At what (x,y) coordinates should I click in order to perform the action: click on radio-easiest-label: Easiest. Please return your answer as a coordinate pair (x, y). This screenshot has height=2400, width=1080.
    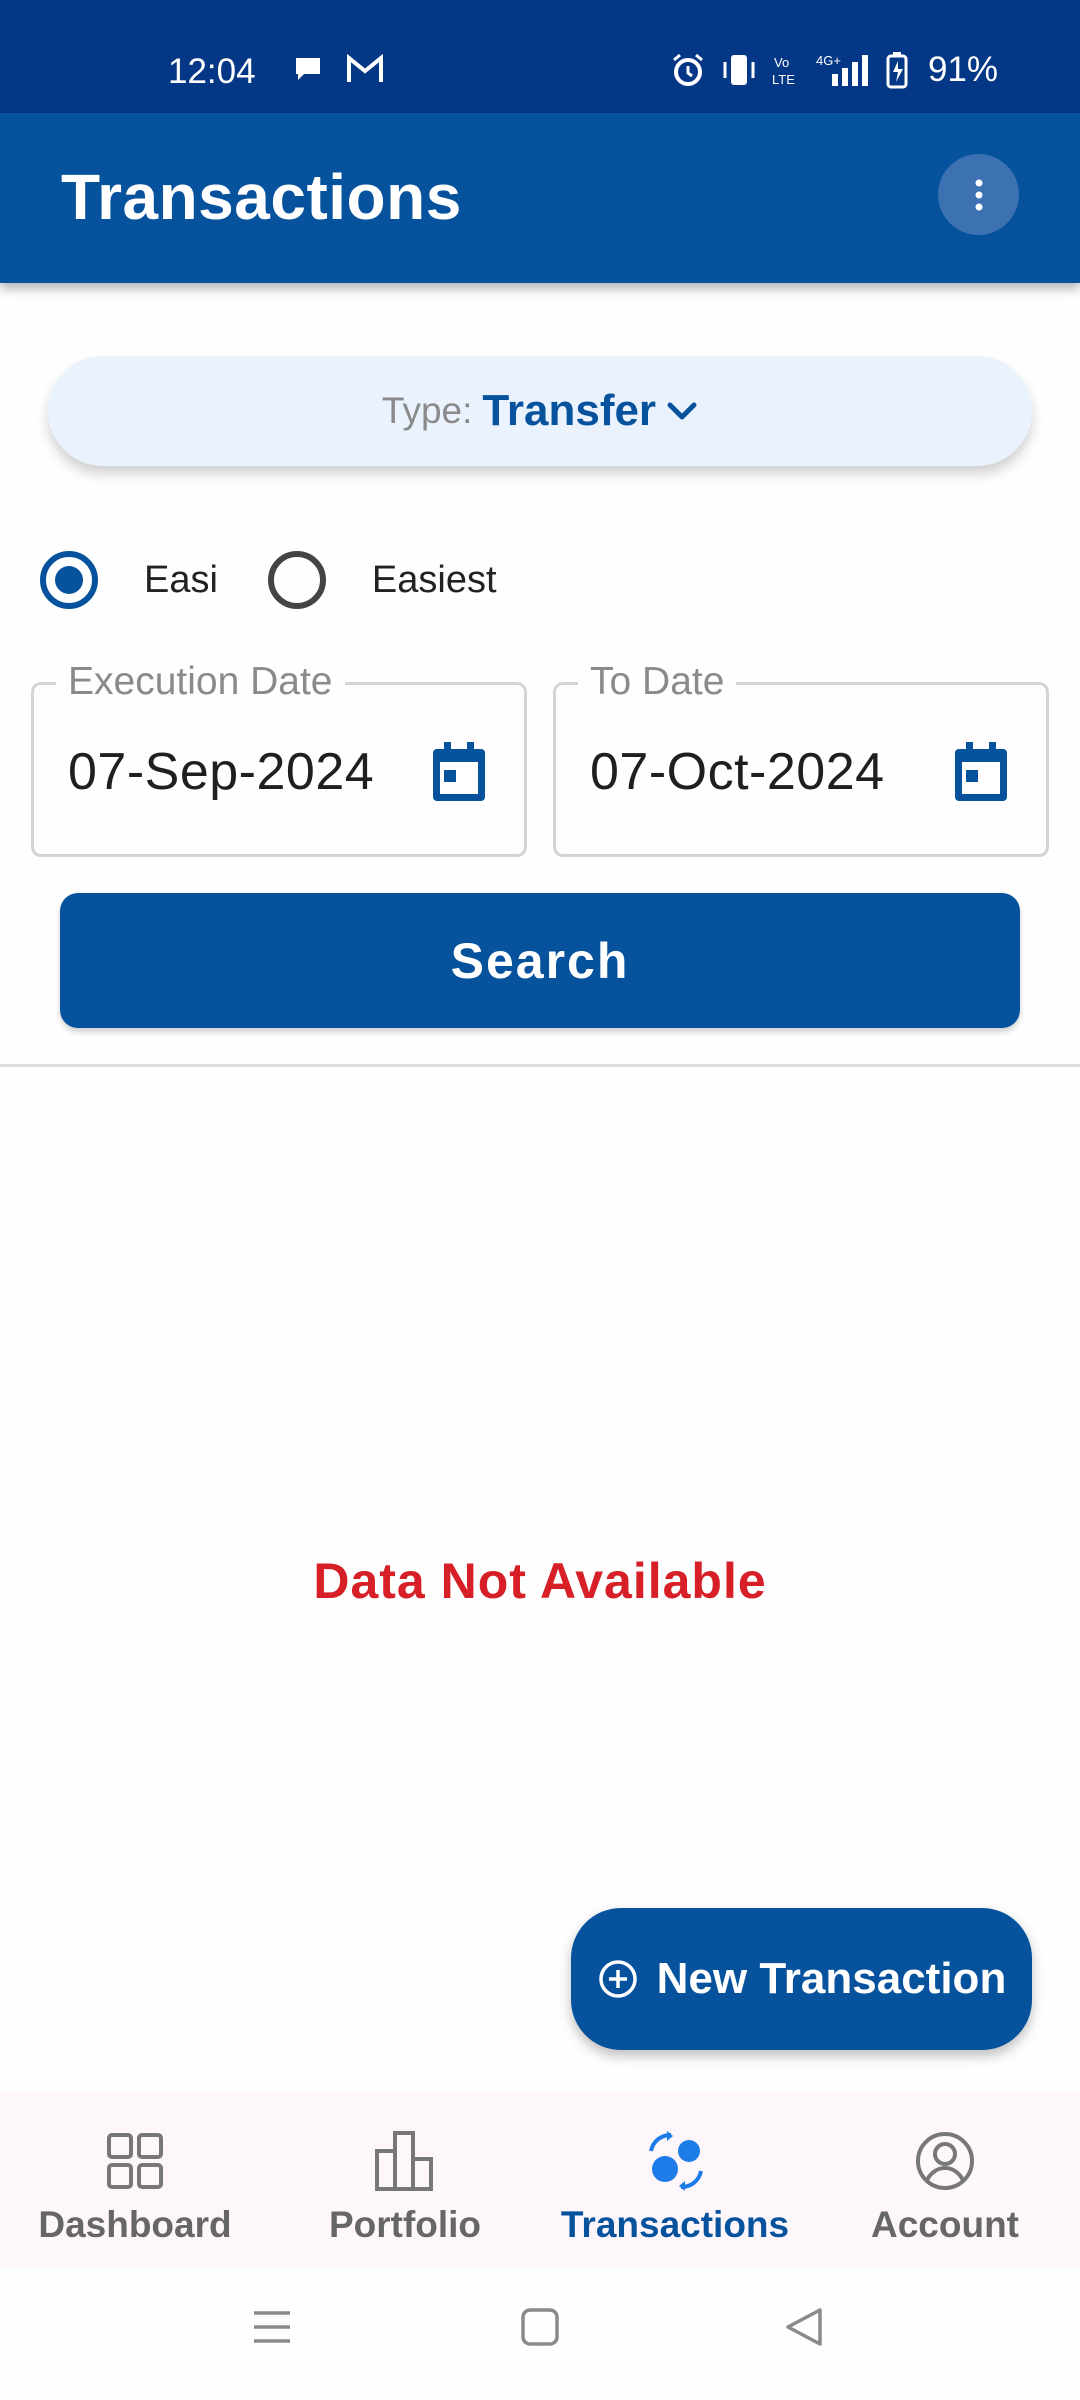
    Looking at the image, I should click on (434, 579).